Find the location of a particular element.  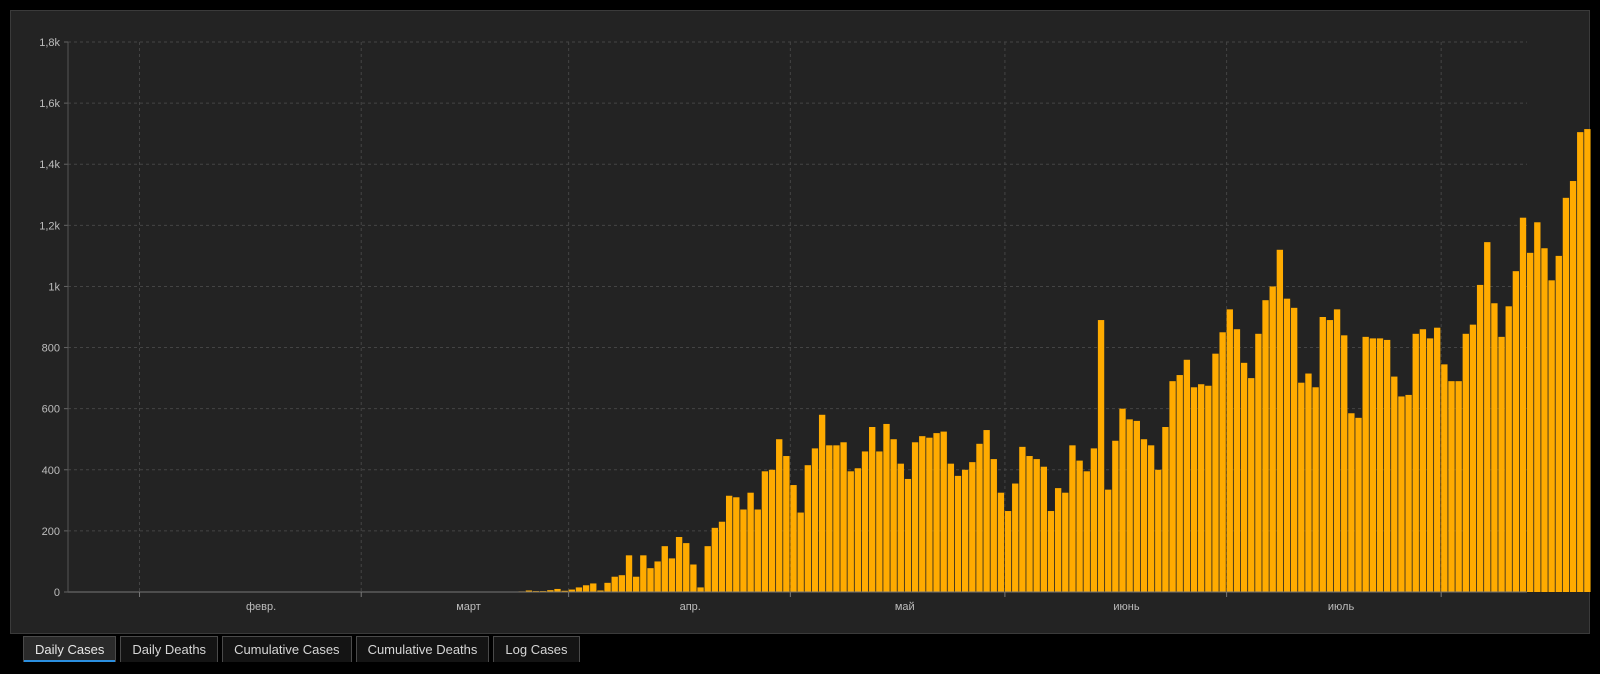

y-tick-label: 0 is located at coordinates (57, 593).